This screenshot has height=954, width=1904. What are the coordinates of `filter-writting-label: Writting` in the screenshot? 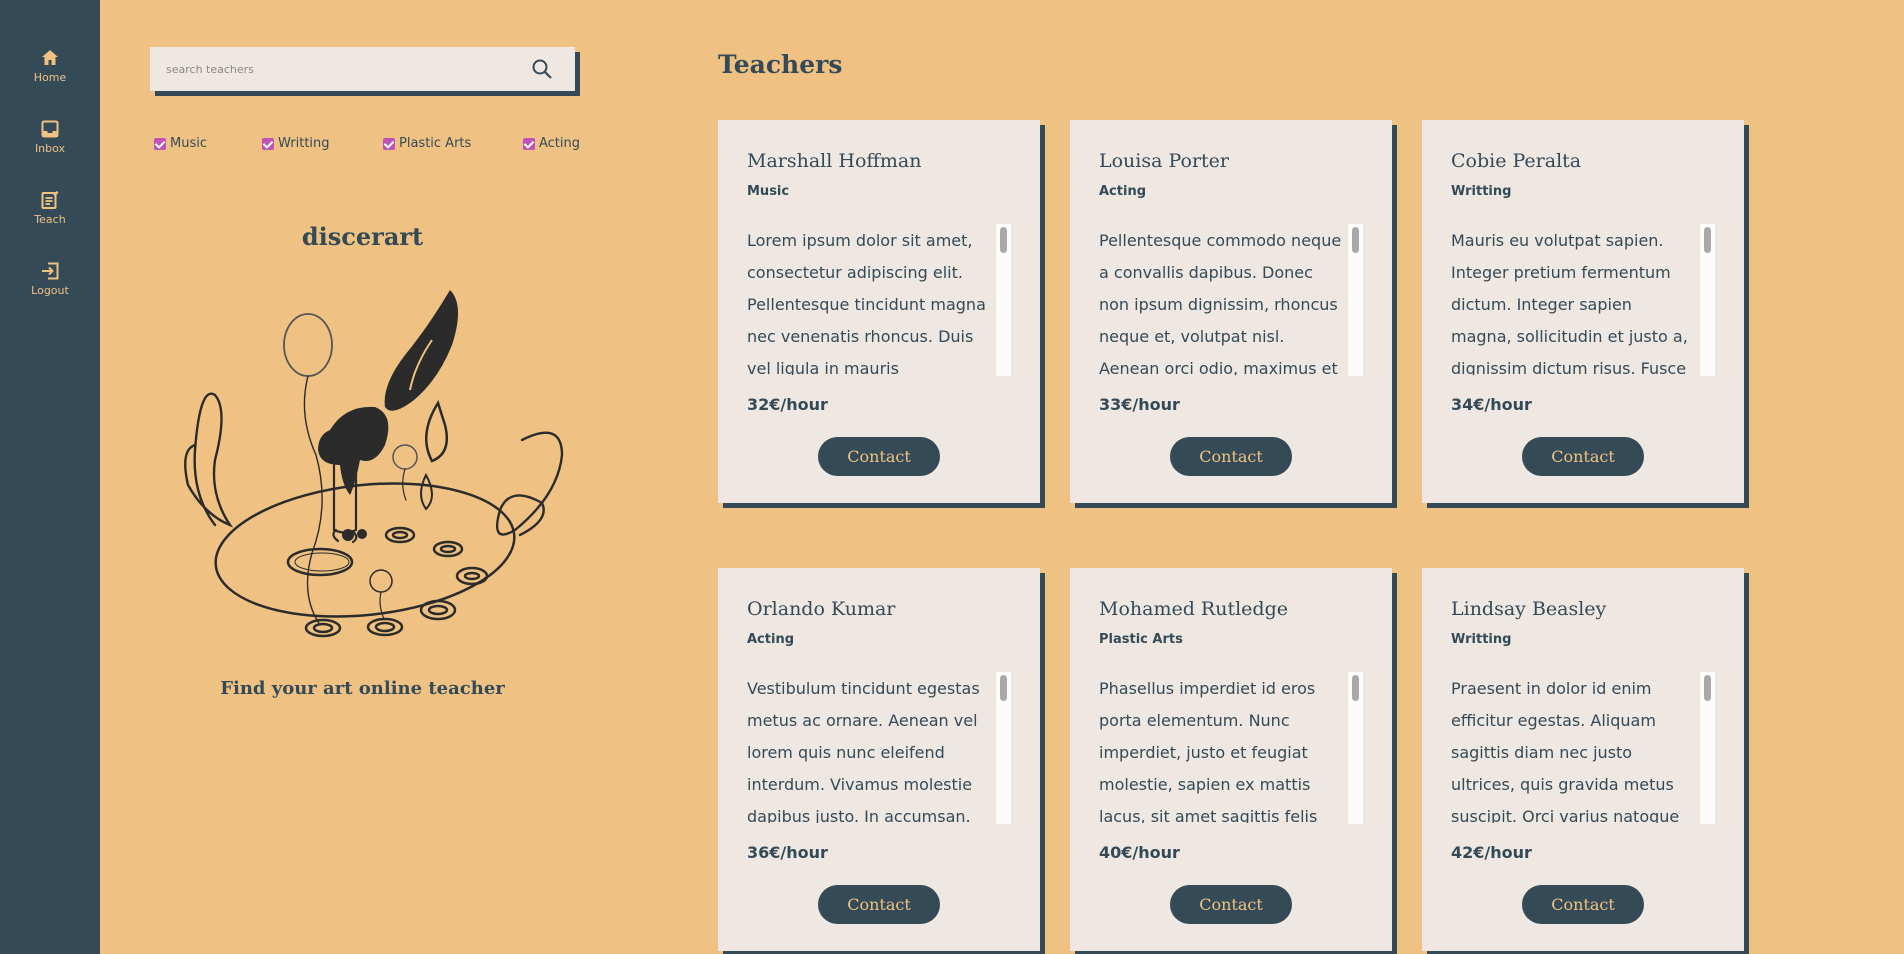 It's located at (304, 143).